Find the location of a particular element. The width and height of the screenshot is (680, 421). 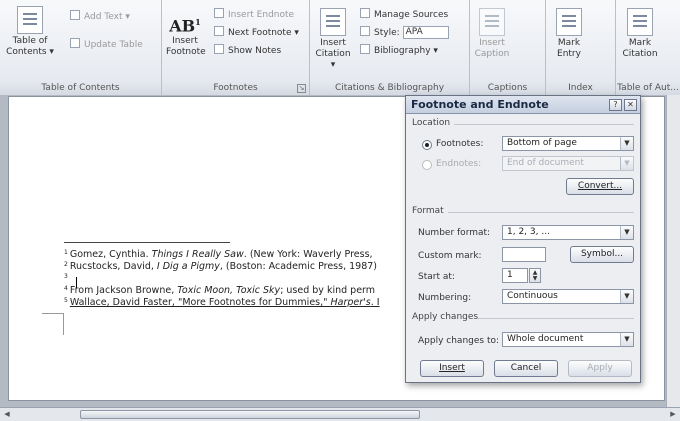

insert-citation-button: Insert Citation ▾ is located at coordinates (333, 39).